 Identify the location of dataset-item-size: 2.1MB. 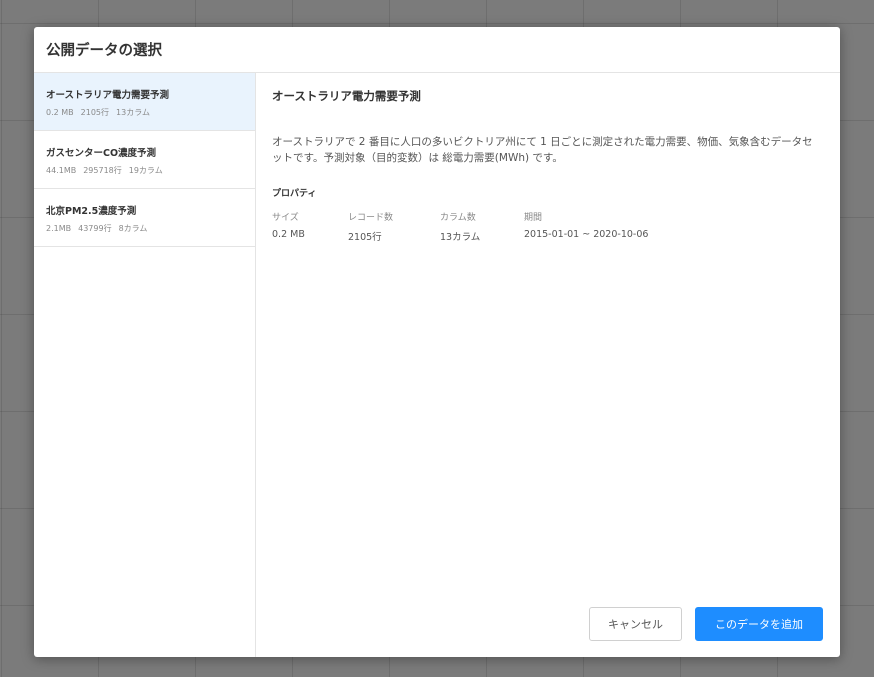
(59, 228).